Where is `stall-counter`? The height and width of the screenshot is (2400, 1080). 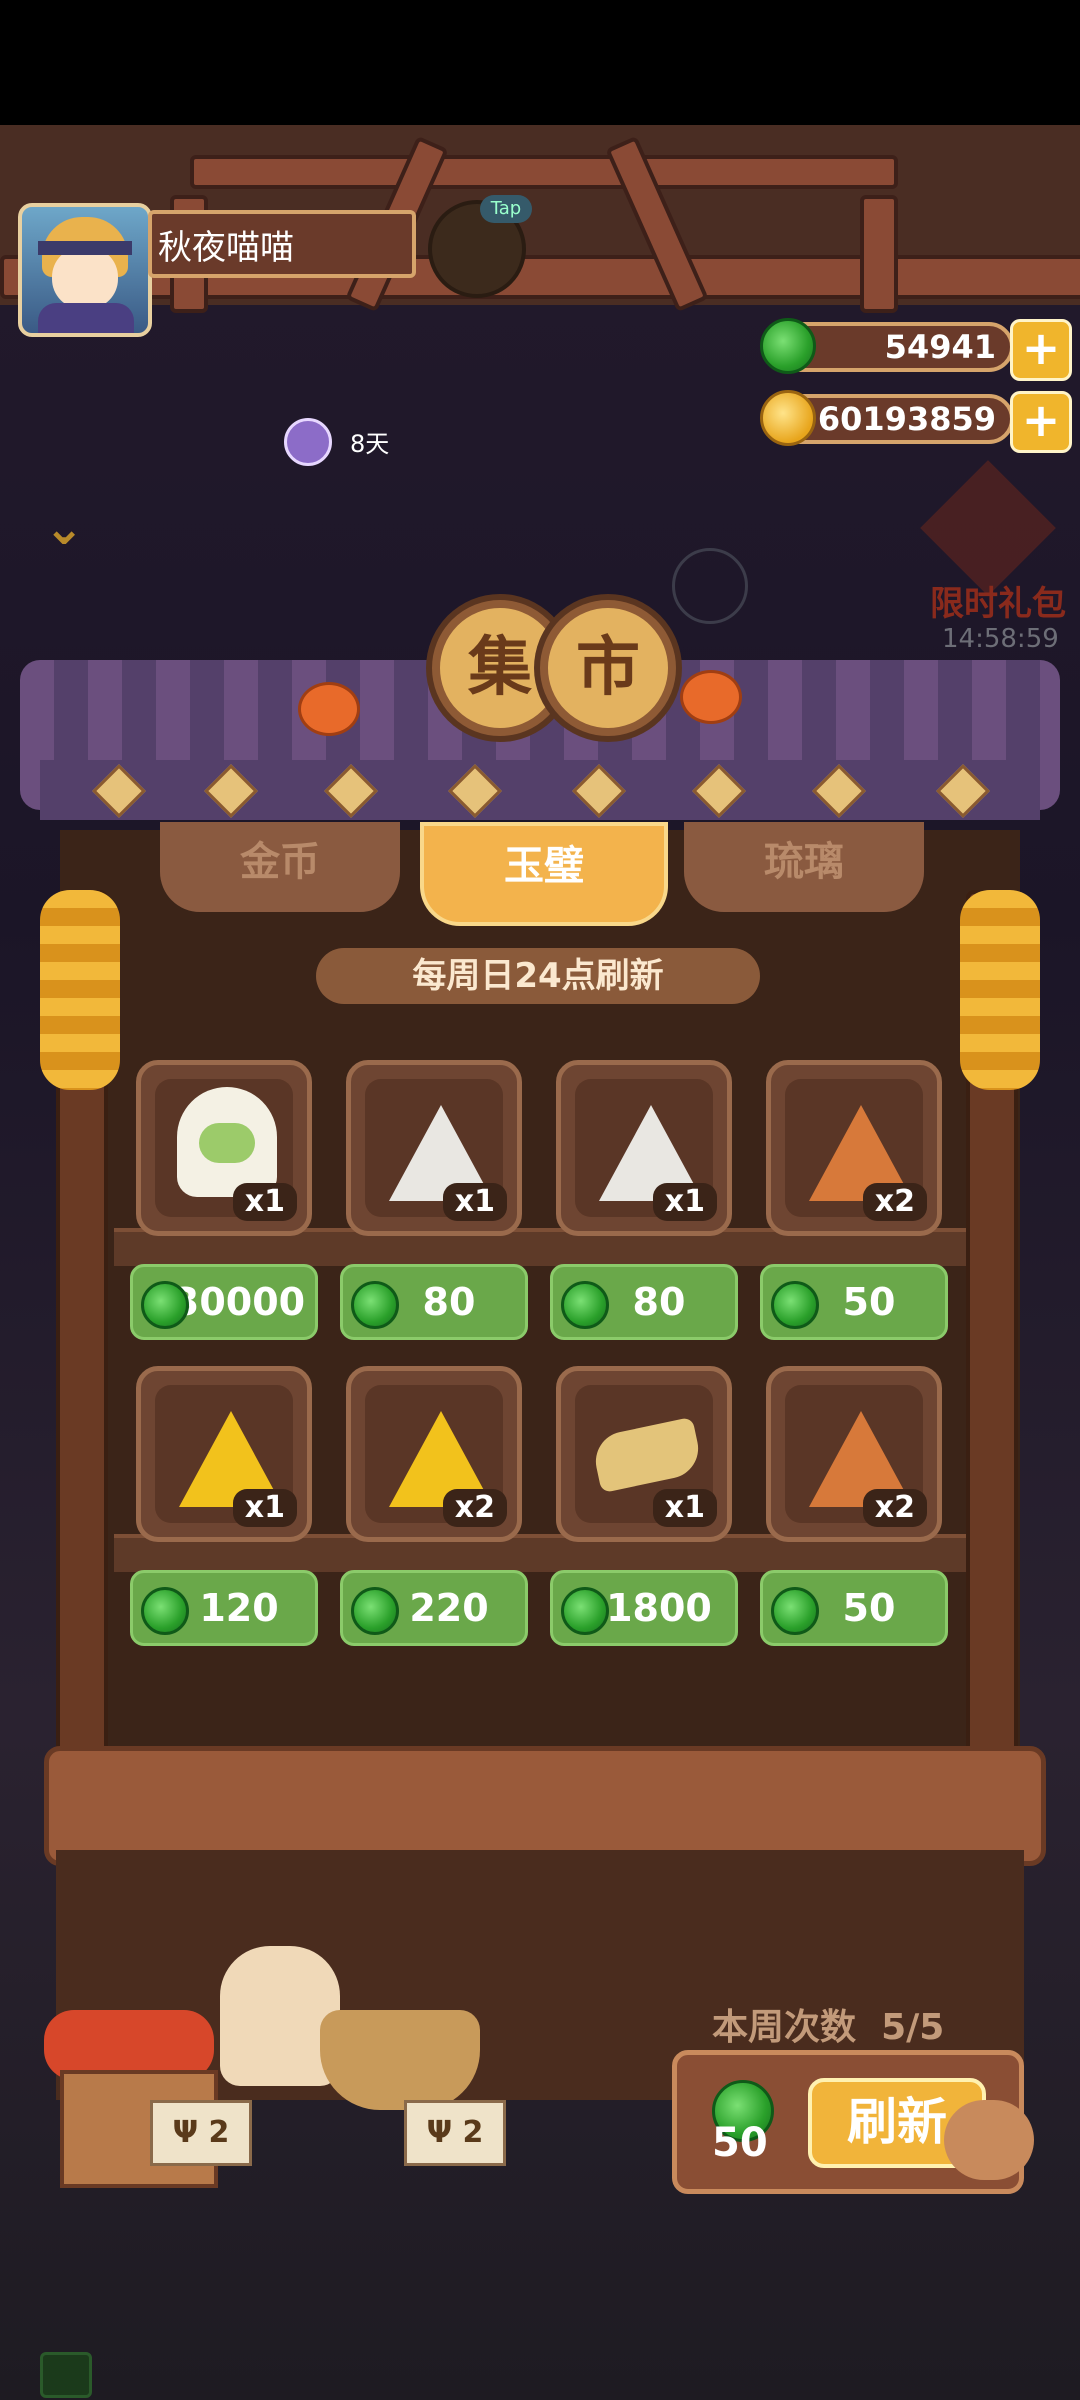 stall-counter is located at coordinates (545, 1806).